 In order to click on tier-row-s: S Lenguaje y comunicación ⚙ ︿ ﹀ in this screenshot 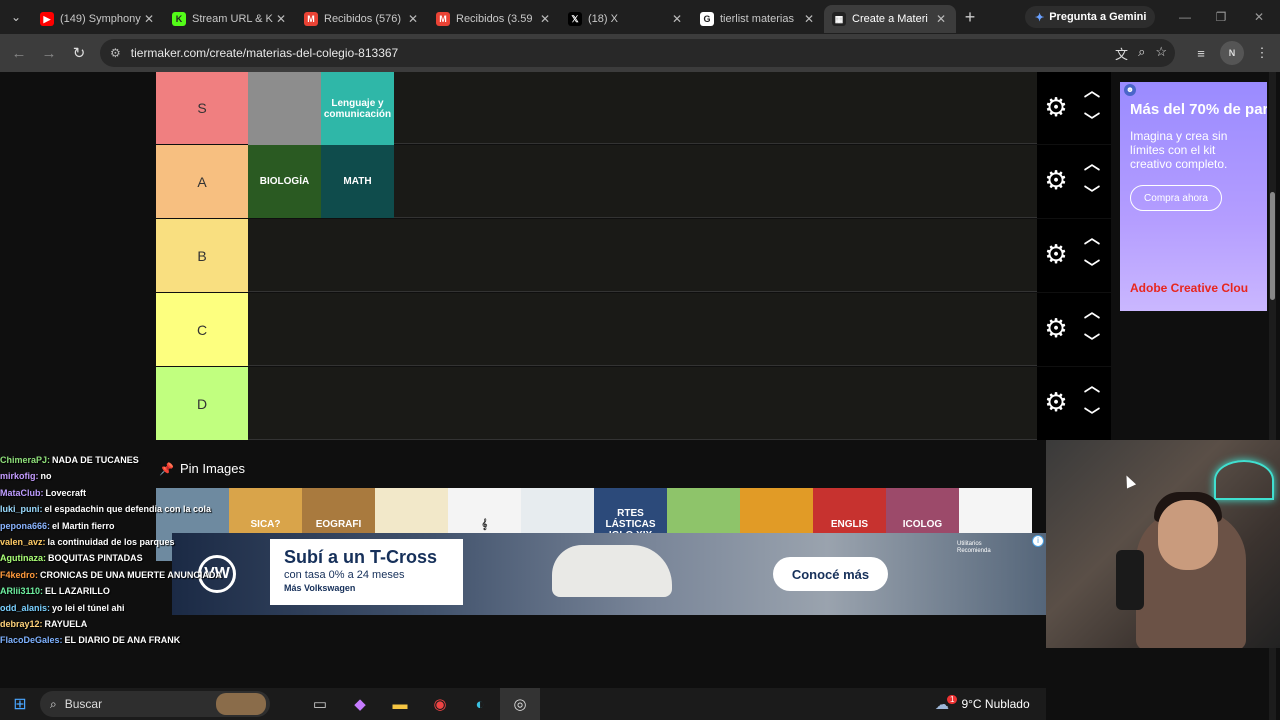, I will do `click(633, 108)`.